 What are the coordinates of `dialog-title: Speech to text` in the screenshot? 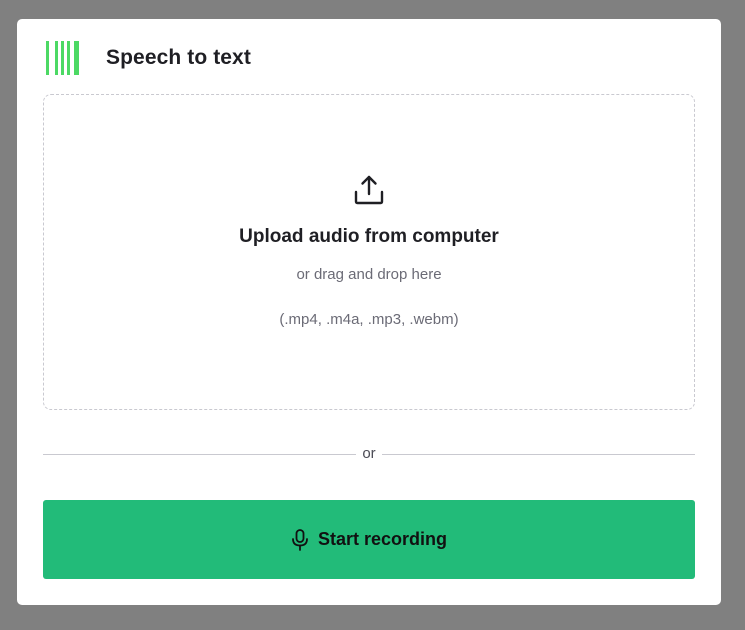 It's located at (178, 57).